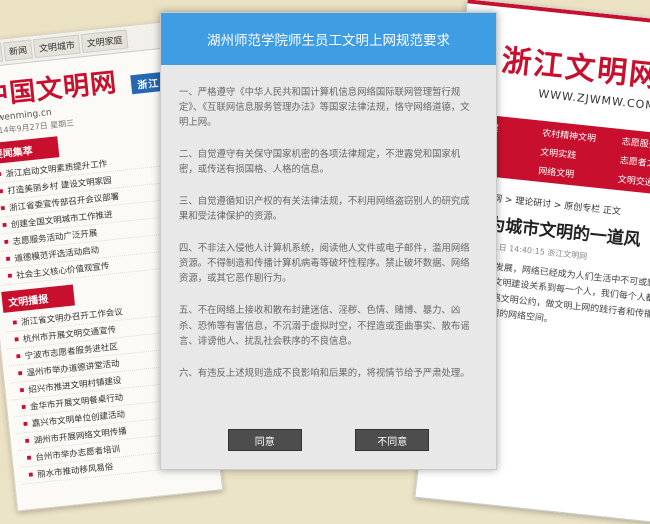  I want to click on agree-button: 同意, so click(264, 440).